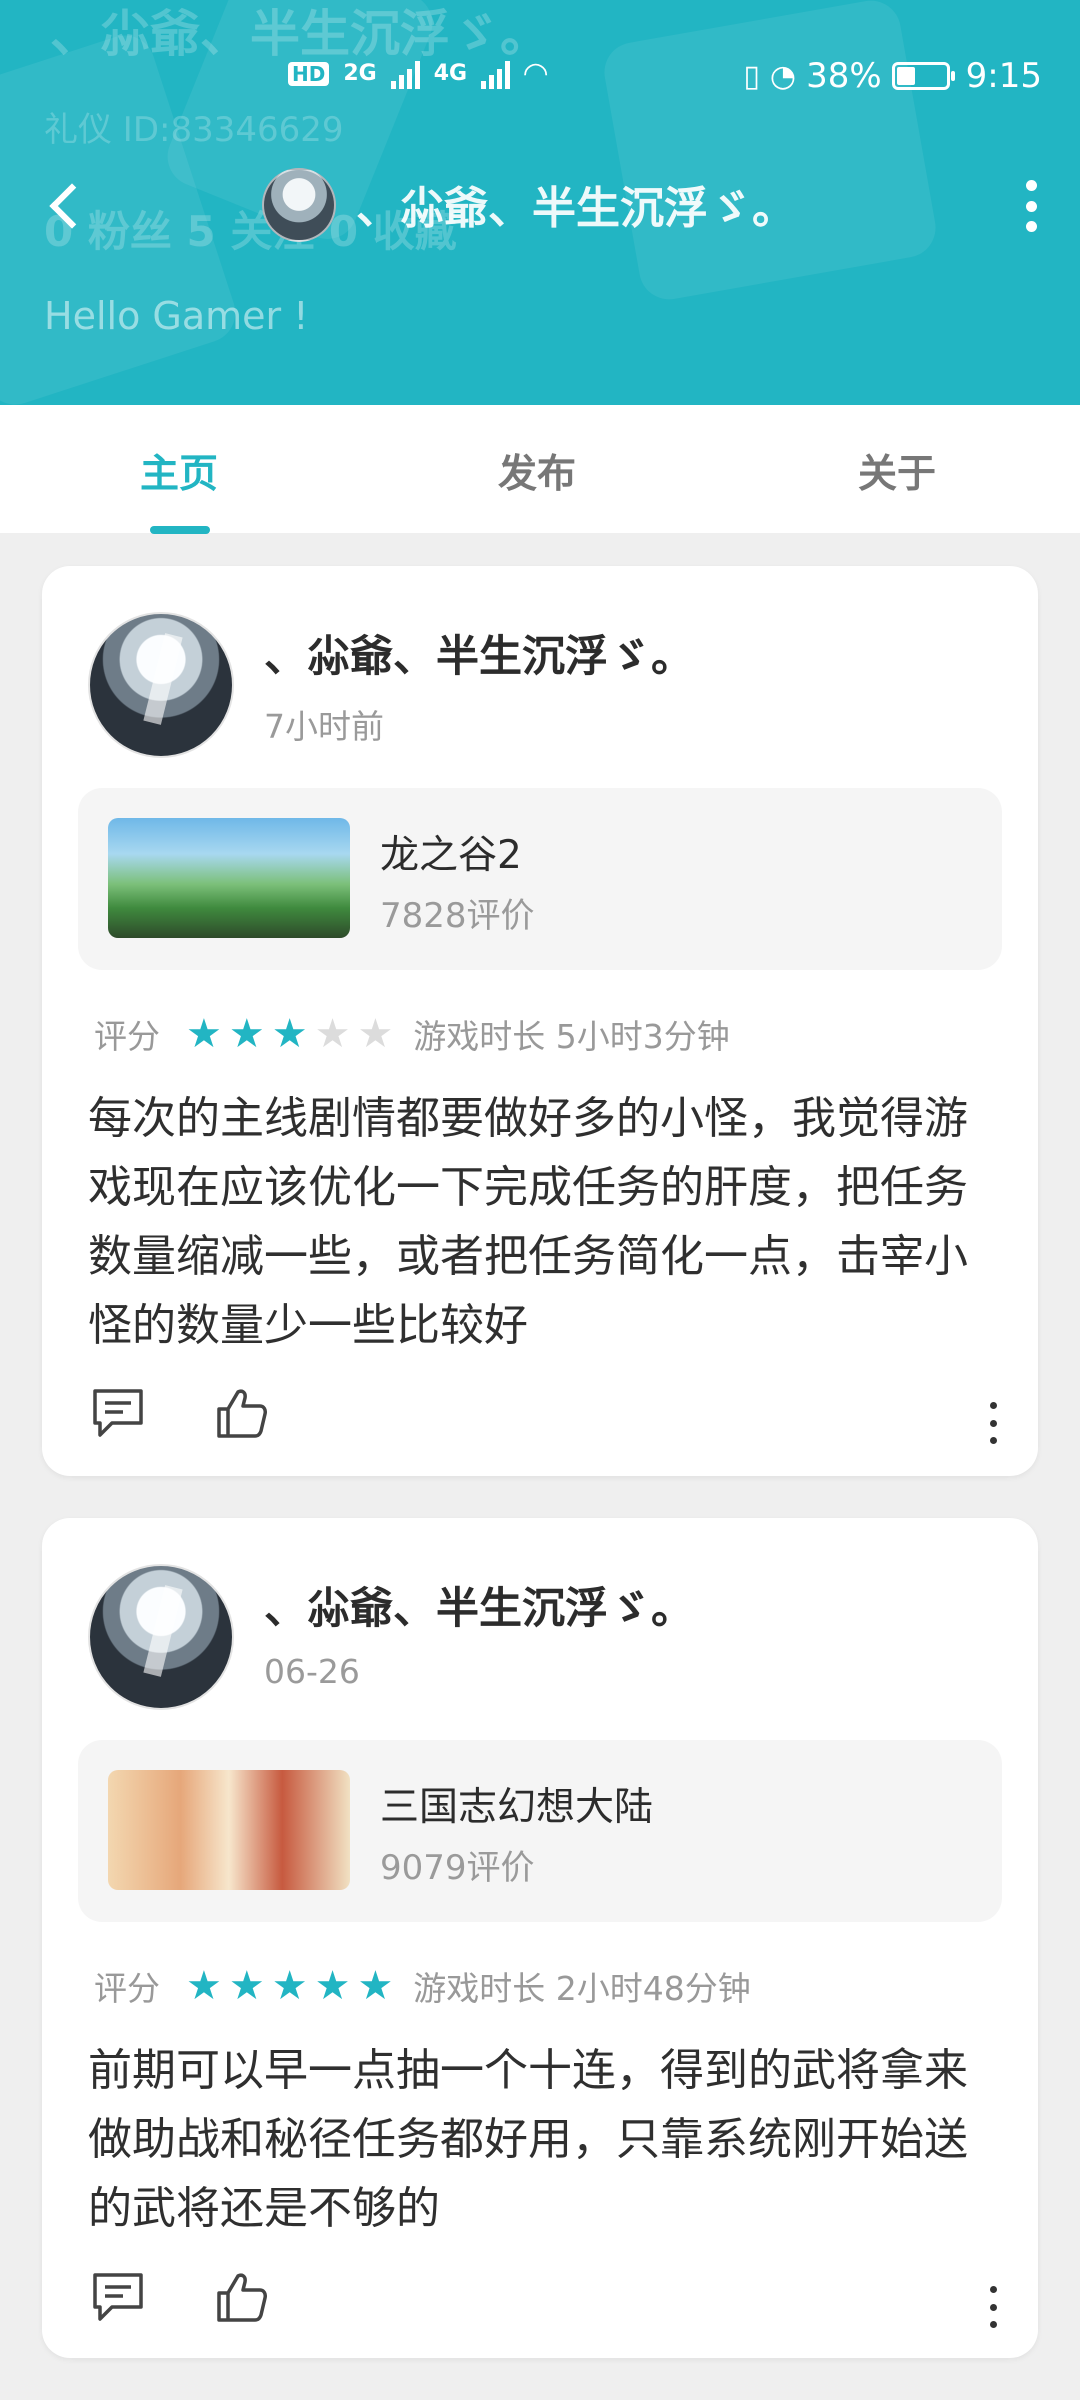 The image size is (1080, 2400). I want to click on hd-badge: HD, so click(309, 73).